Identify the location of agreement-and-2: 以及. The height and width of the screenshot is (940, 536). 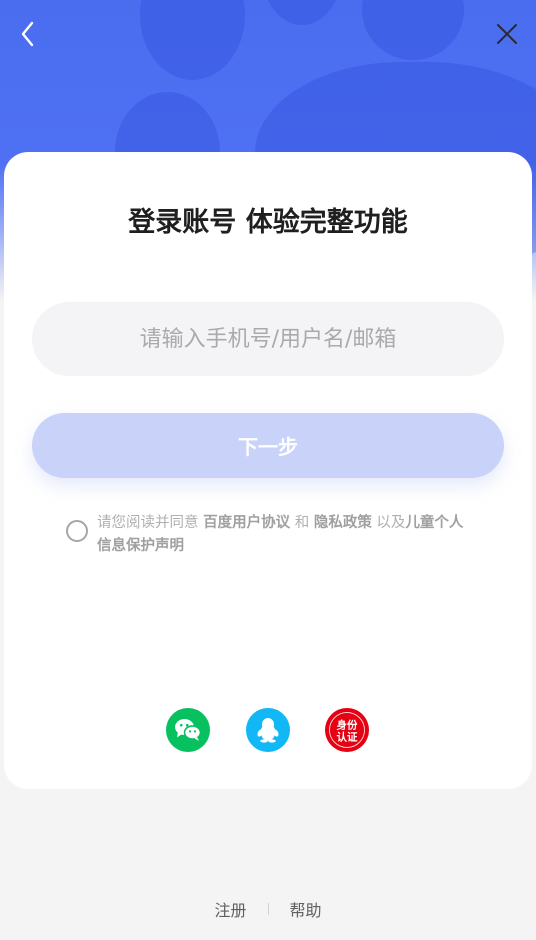
(388, 523).